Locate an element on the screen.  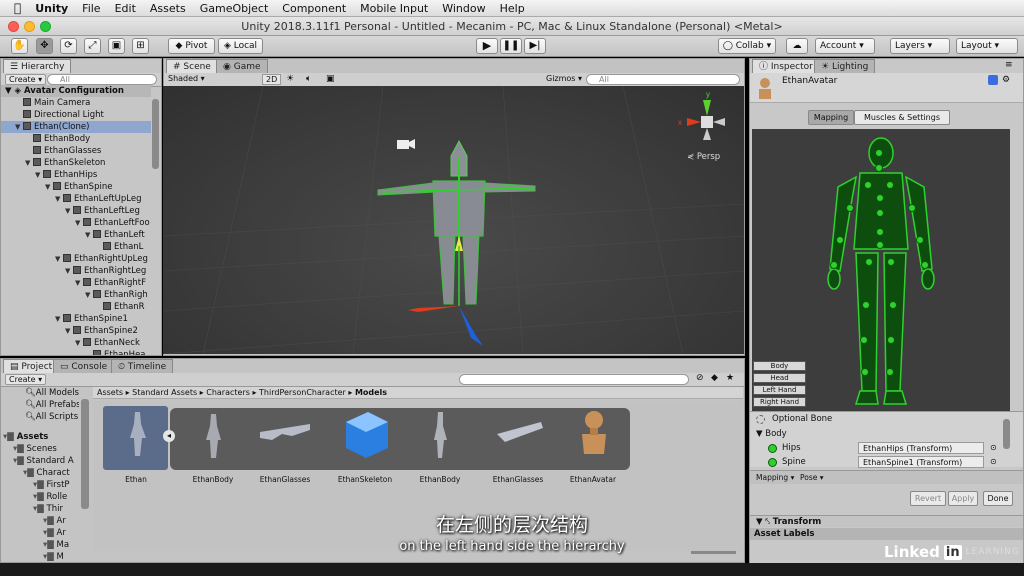
left-hand-view-tab: Left Hand is located at coordinates (779, 390).